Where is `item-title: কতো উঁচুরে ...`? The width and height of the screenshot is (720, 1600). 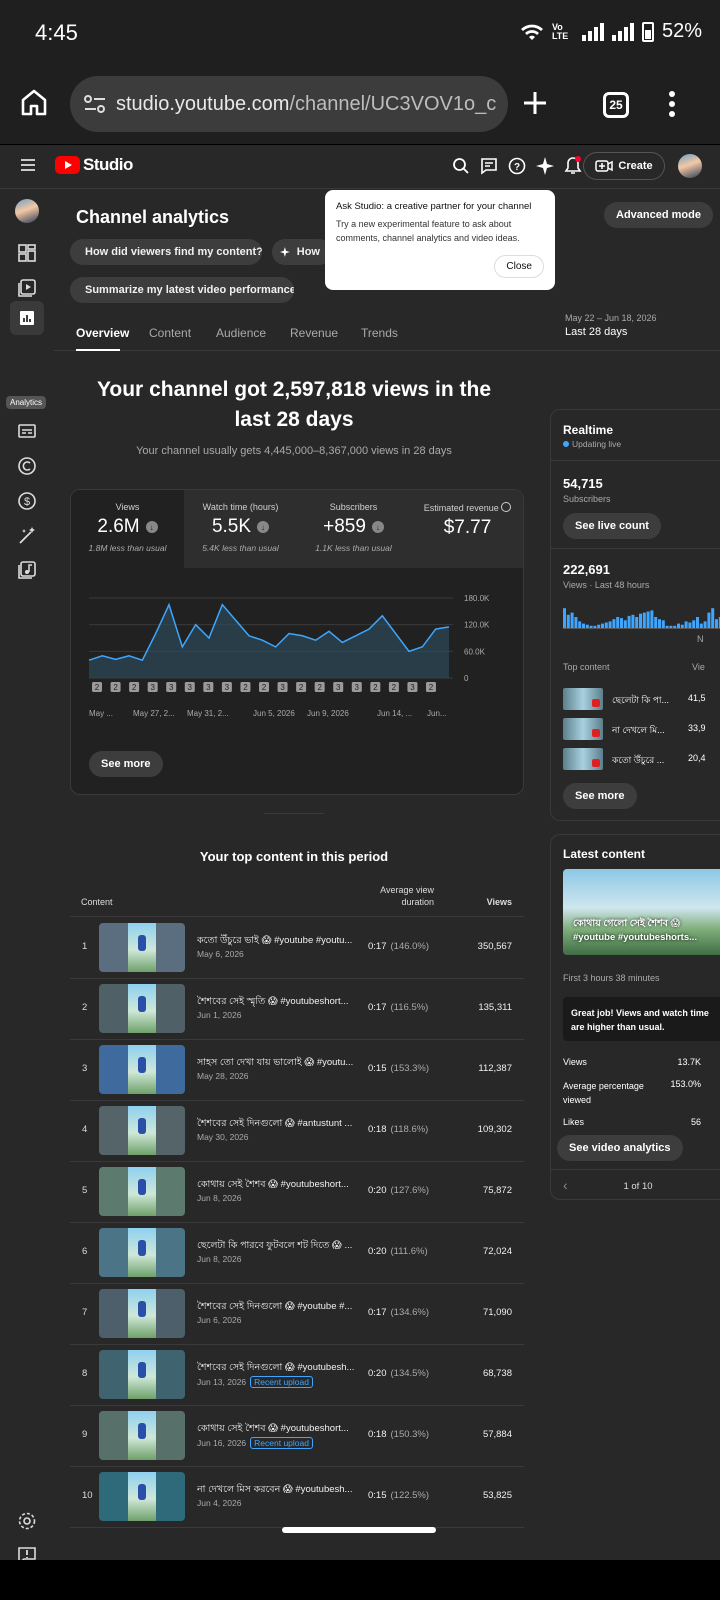 item-title: কতো উঁচুরে ... is located at coordinates (638, 760).